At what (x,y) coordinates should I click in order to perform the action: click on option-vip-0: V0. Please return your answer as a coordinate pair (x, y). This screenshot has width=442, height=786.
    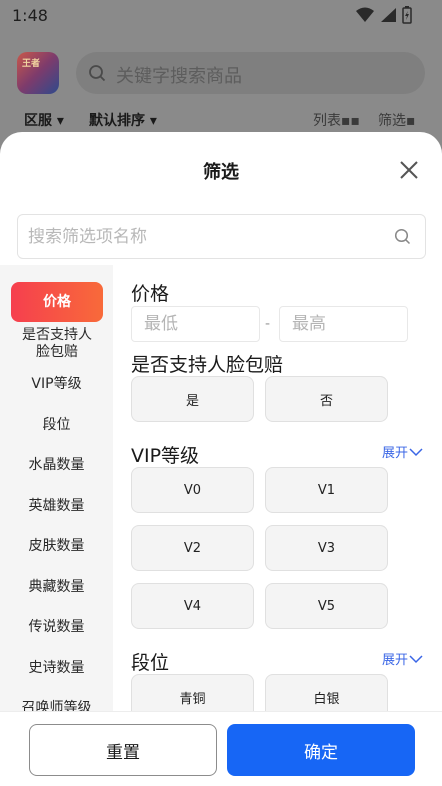
    Looking at the image, I should click on (192, 490).